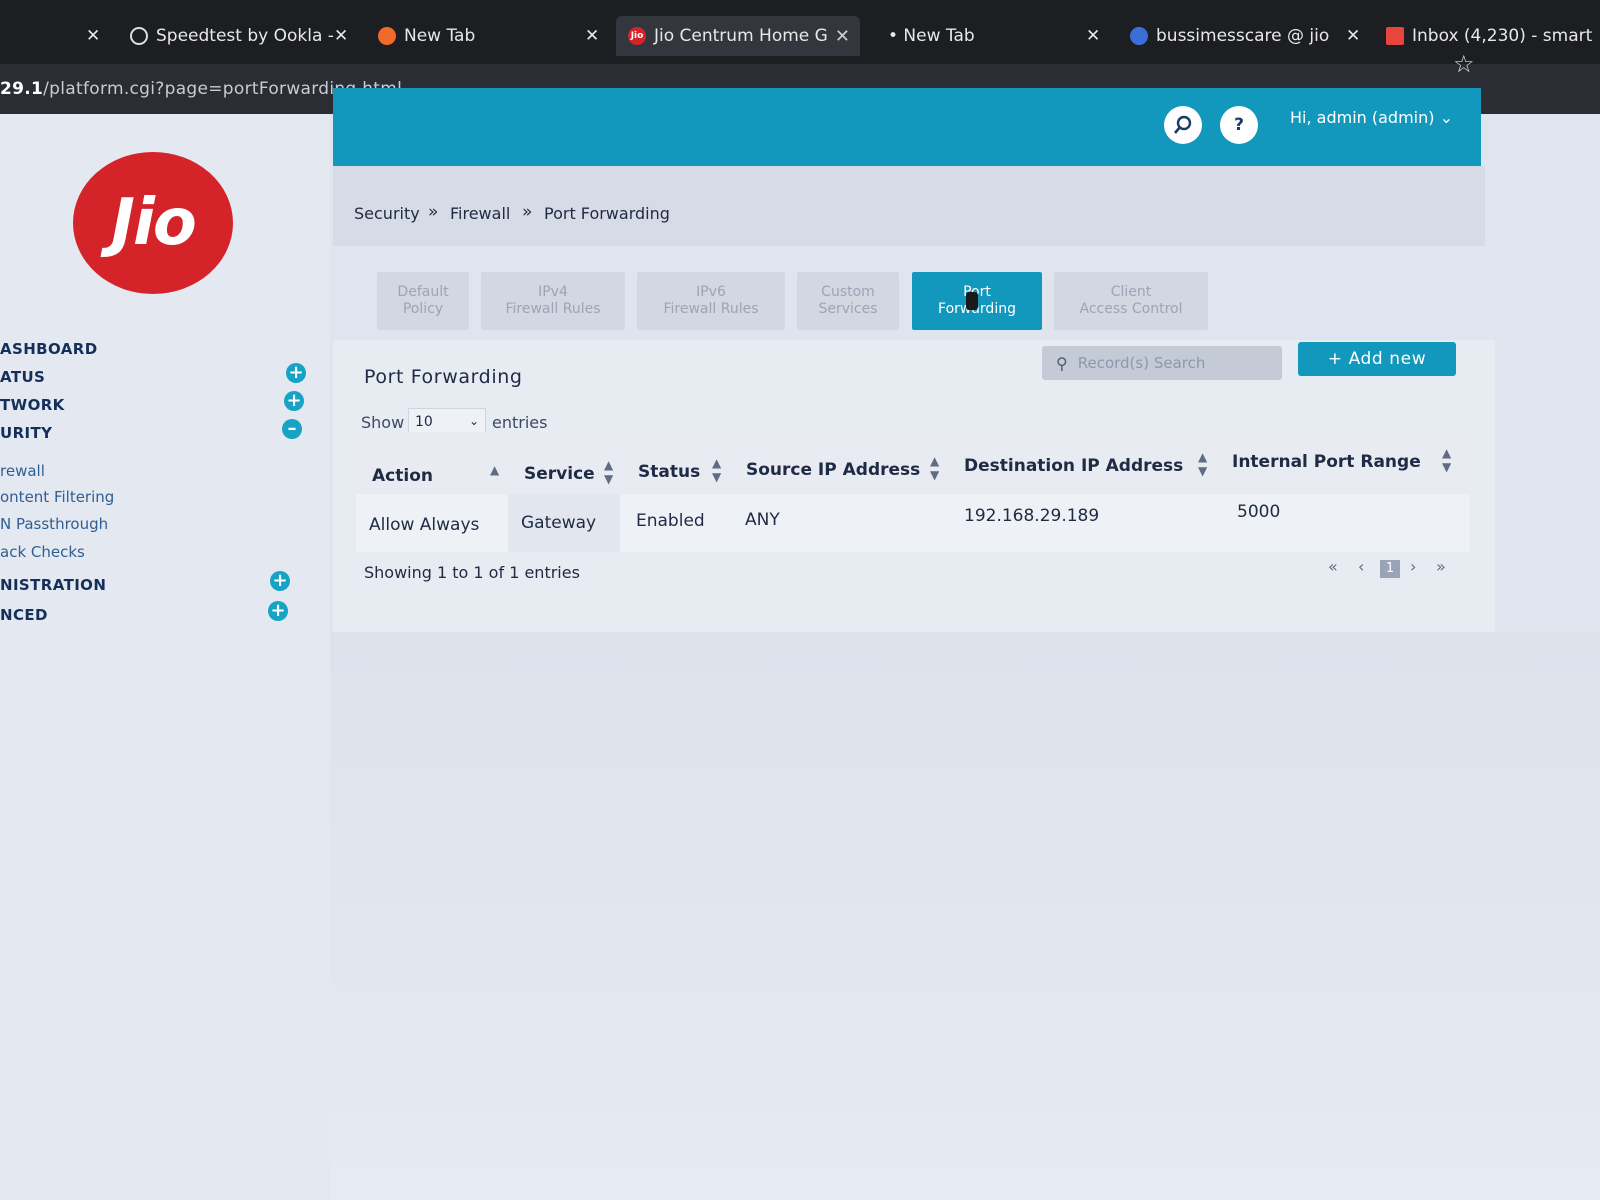  I want to click on column-header-action: Action, so click(402, 476).